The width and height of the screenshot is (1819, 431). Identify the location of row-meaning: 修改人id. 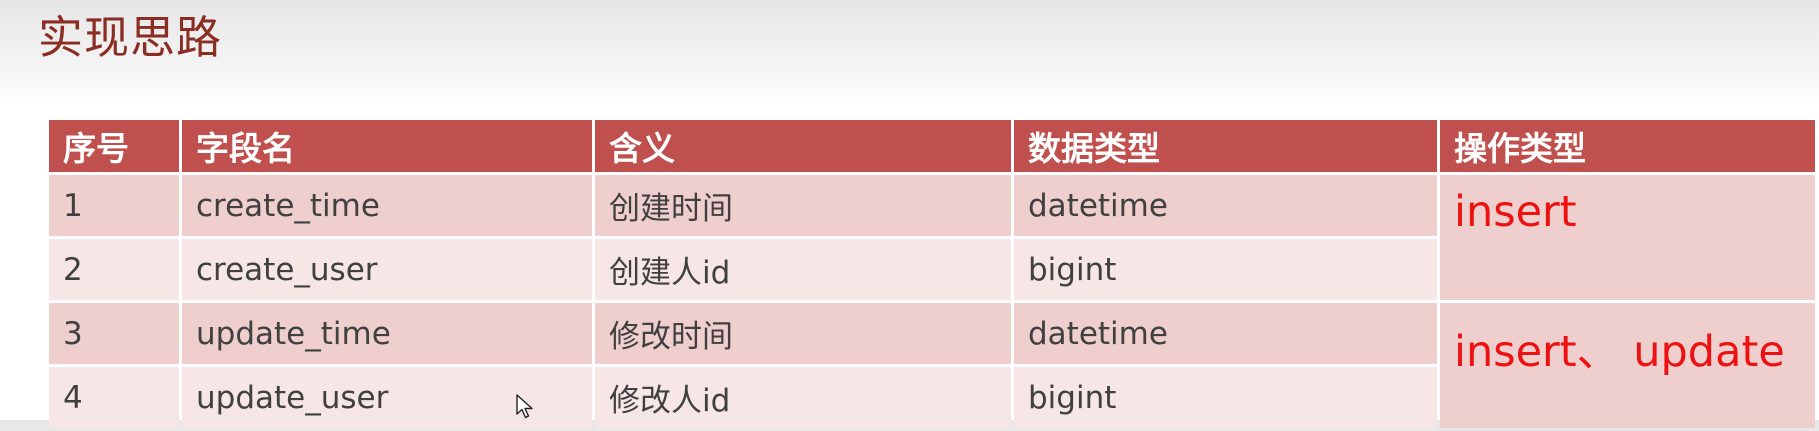
(803, 397).